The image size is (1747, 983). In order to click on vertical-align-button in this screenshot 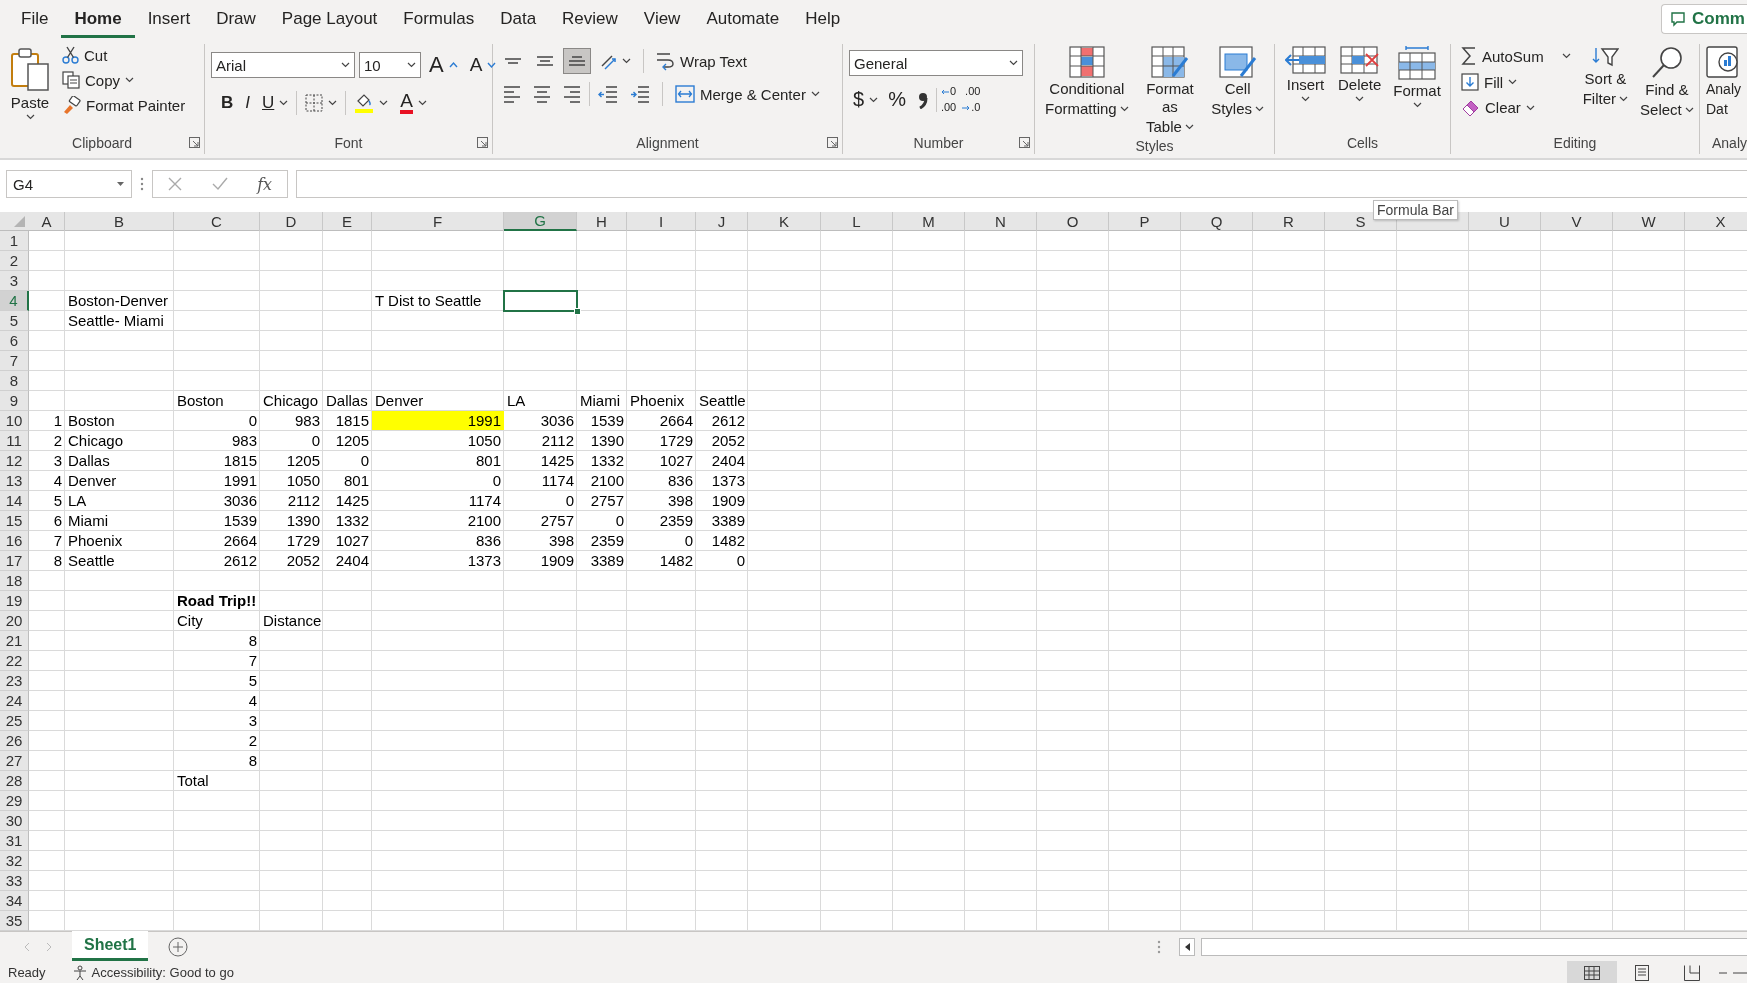, I will do `click(577, 61)`.